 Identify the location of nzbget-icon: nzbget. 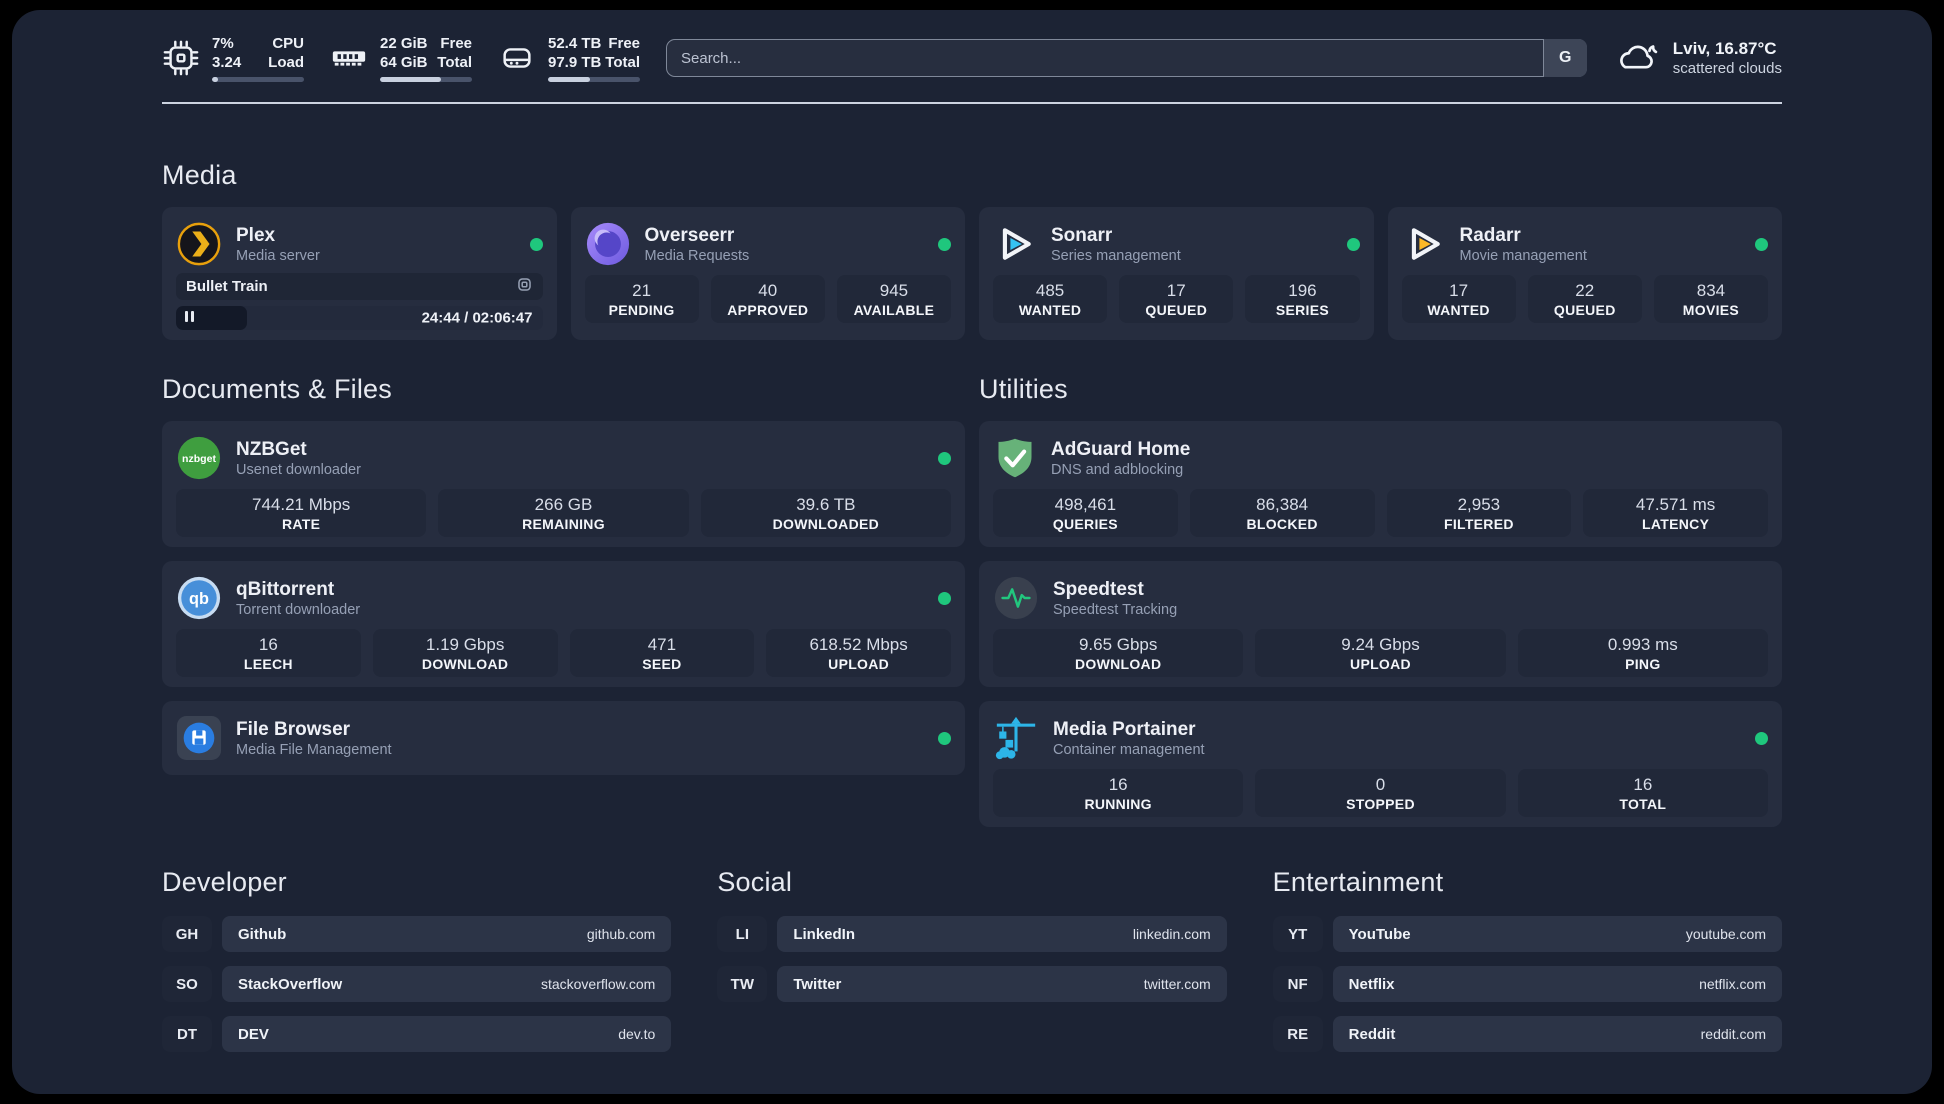
(199, 458).